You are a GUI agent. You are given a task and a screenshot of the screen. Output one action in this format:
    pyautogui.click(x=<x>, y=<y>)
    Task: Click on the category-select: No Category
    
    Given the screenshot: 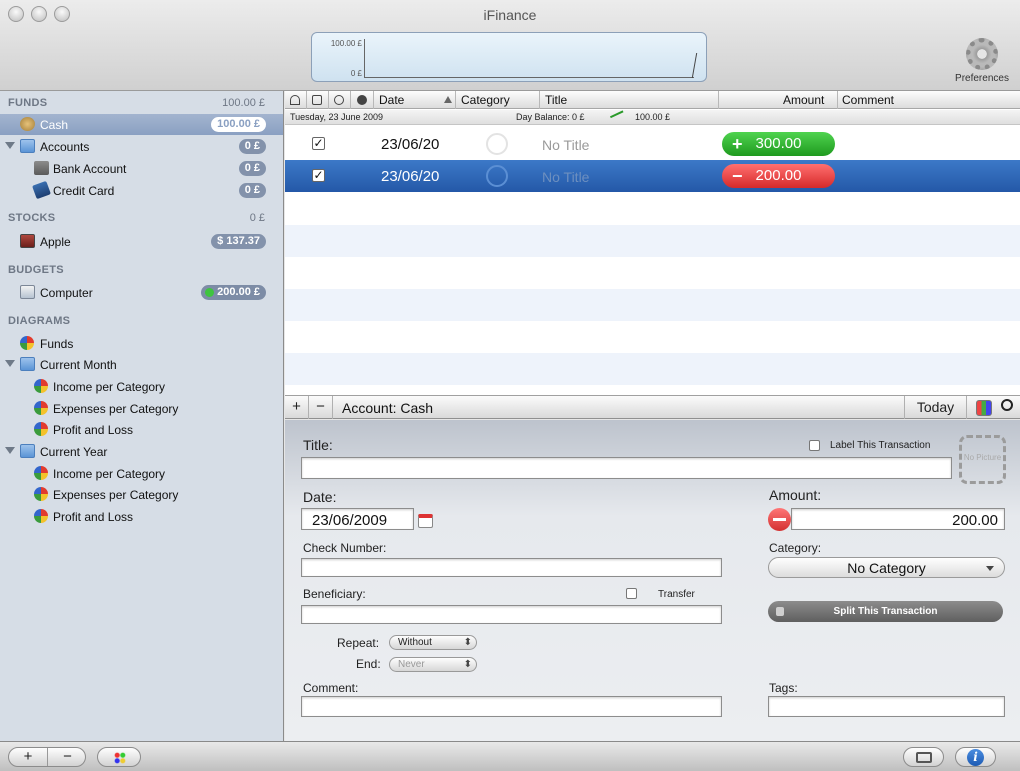 What is the action you would take?
    pyautogui.click(x=886, y=567)
    